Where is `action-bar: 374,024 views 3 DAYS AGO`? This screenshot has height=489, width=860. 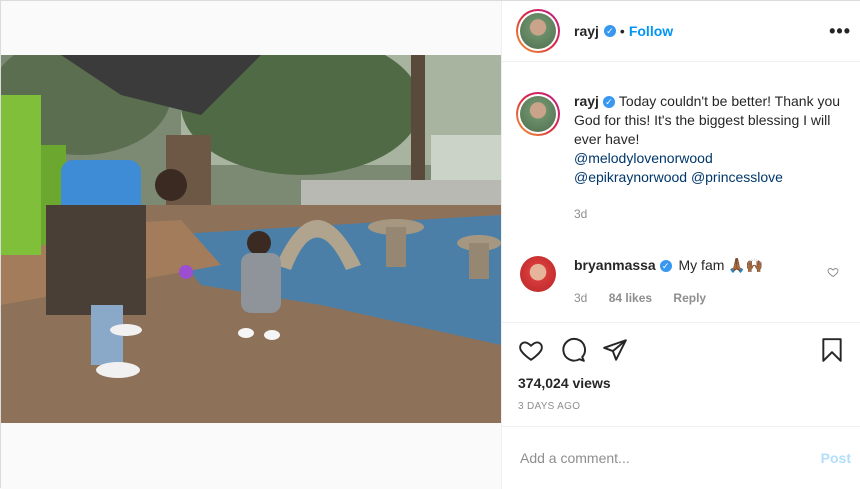 action-bar: 374,024 views 3 DAYS AGO is located at coordinates (681, 374).